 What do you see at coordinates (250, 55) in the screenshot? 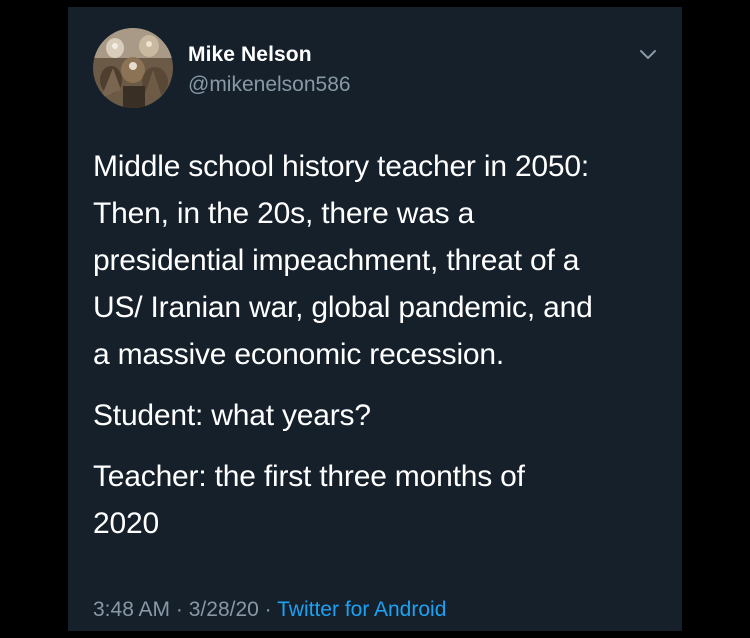
I see `author-name: Mike Nelson` at bounding box center [250, 55].